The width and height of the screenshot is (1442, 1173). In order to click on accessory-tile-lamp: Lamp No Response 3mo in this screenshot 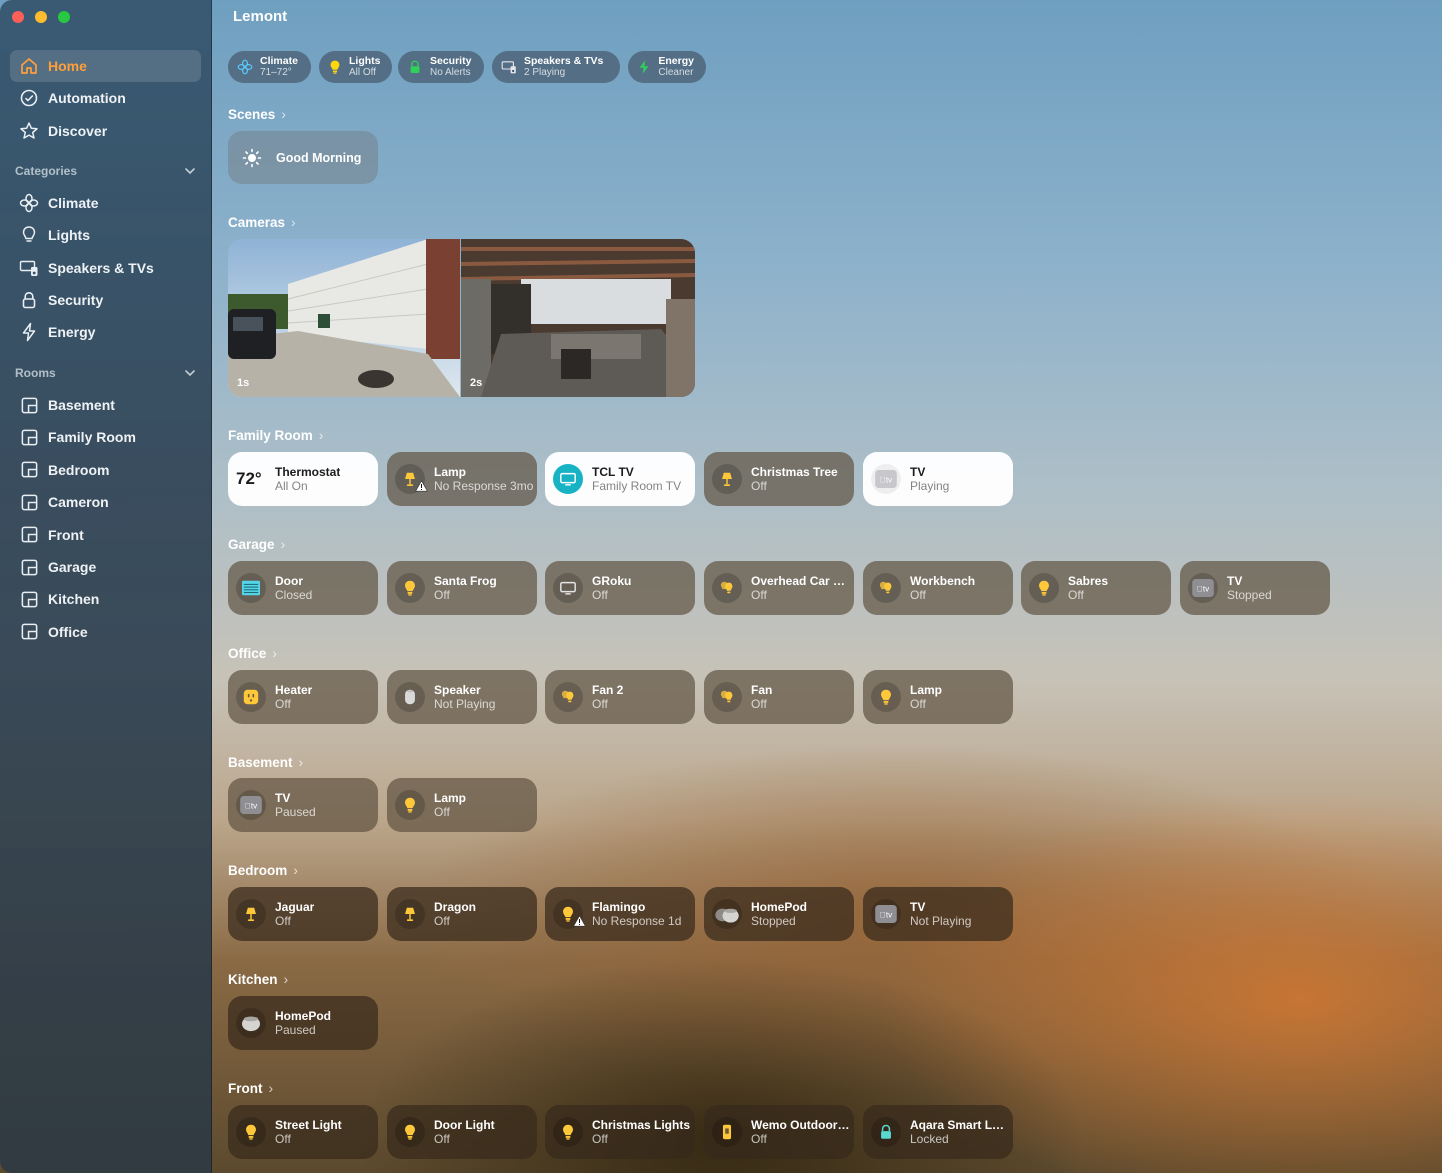, I will do `click(462, 479)`.